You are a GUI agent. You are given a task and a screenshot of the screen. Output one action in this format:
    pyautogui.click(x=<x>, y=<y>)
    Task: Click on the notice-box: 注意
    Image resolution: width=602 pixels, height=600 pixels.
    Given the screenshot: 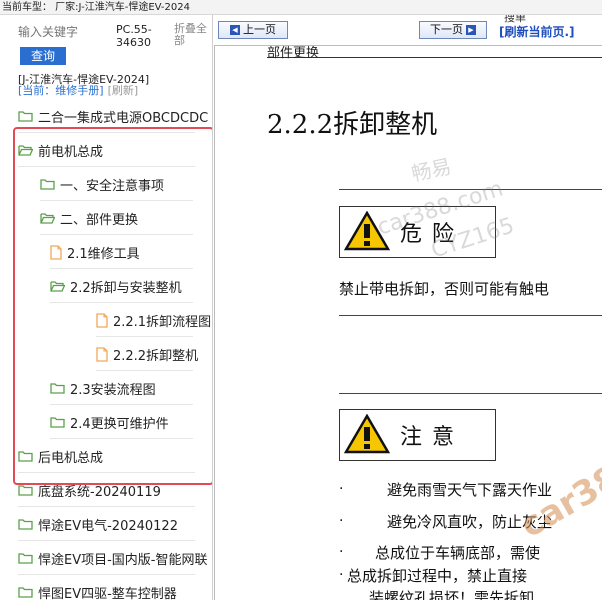 What is the action you would take?
    pyautogui.click(x=417, y=435)
    